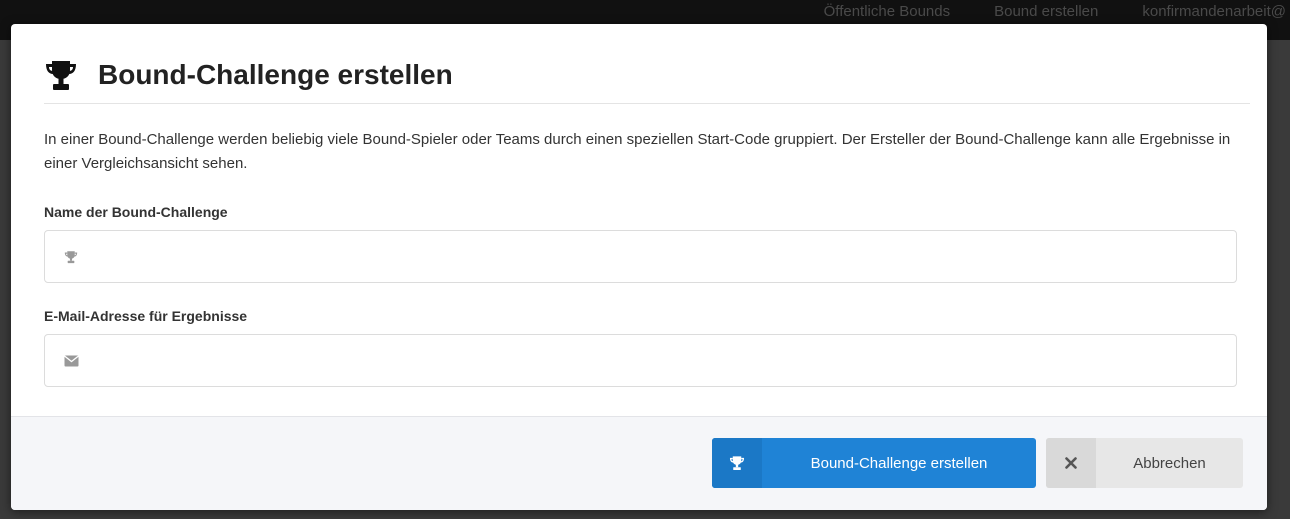  I want to click on cancel-button: Abbrechen, so click(1144, 463).